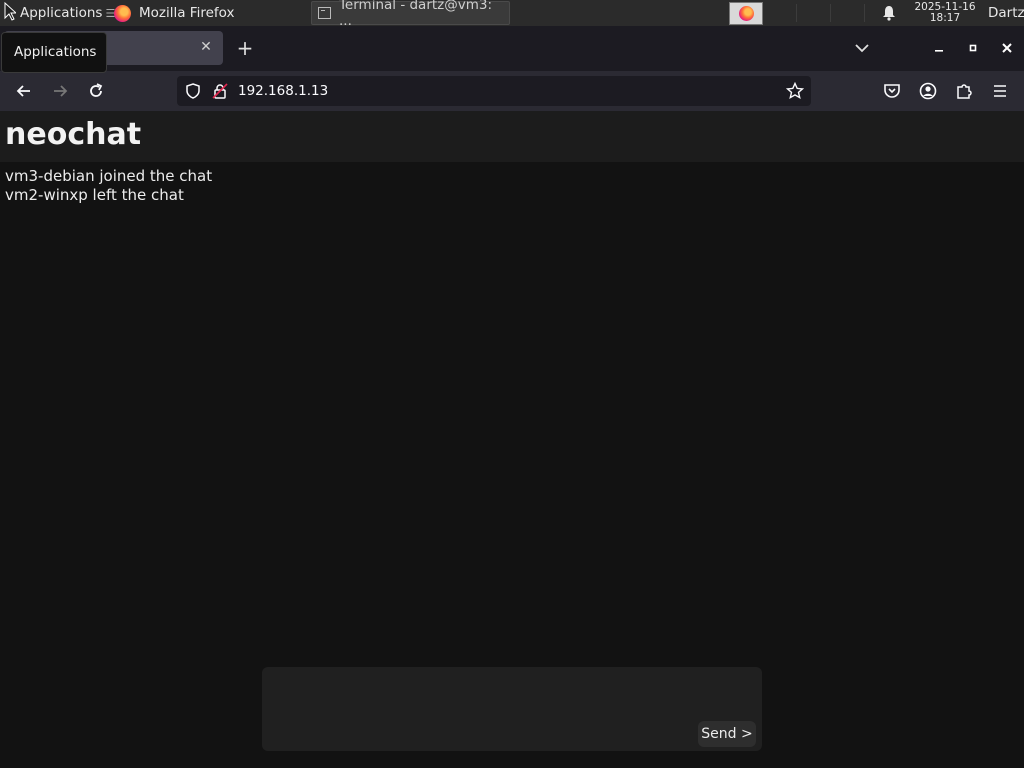 The width and height of the screenshot is (1024, 768). Describe the element at coordinates (494, 91) in the screenshot. I see `address-bar: 192.168.1.13` at that location.